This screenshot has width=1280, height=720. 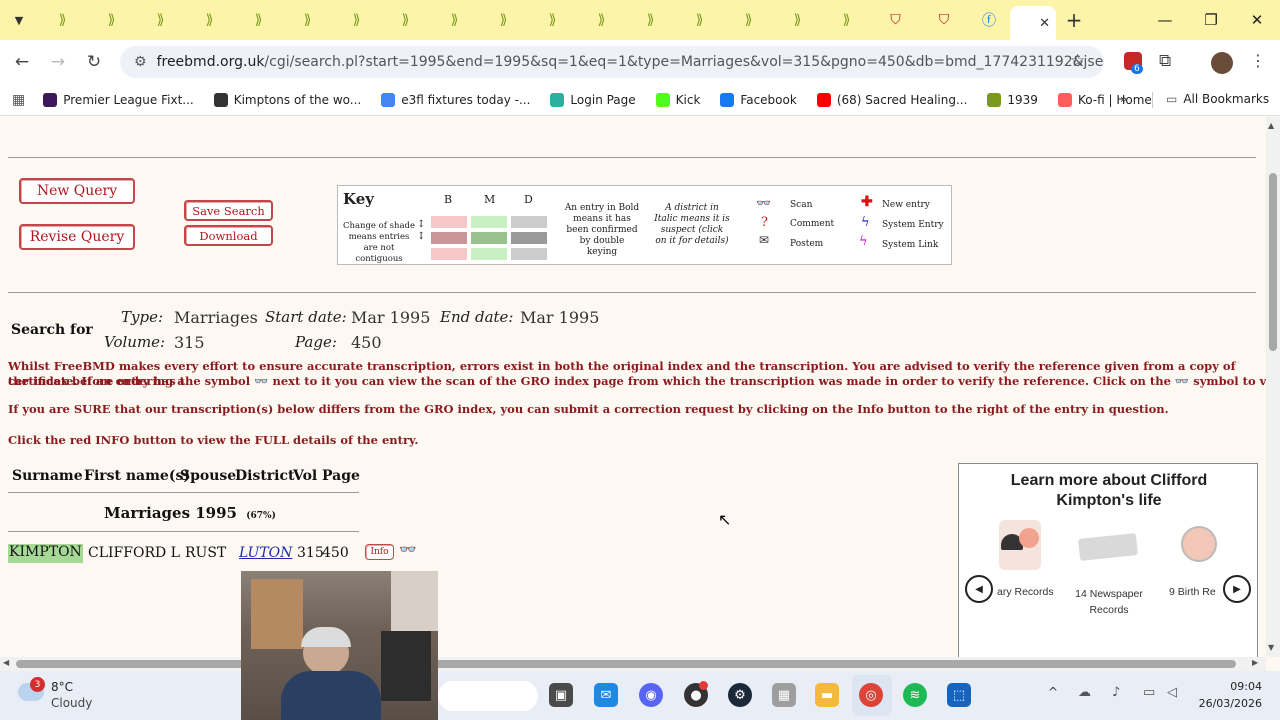 I want to click on horizontal-scrollbar: ◀ ▶, so click(x=633, y=664).